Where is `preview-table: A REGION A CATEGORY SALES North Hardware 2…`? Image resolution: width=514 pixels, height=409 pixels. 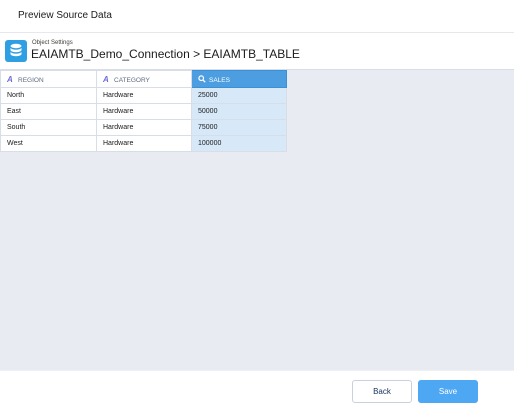
preview-table: A REGION A CATEGORY SALES North Hardware 2… is located at coordinates (143, 111).